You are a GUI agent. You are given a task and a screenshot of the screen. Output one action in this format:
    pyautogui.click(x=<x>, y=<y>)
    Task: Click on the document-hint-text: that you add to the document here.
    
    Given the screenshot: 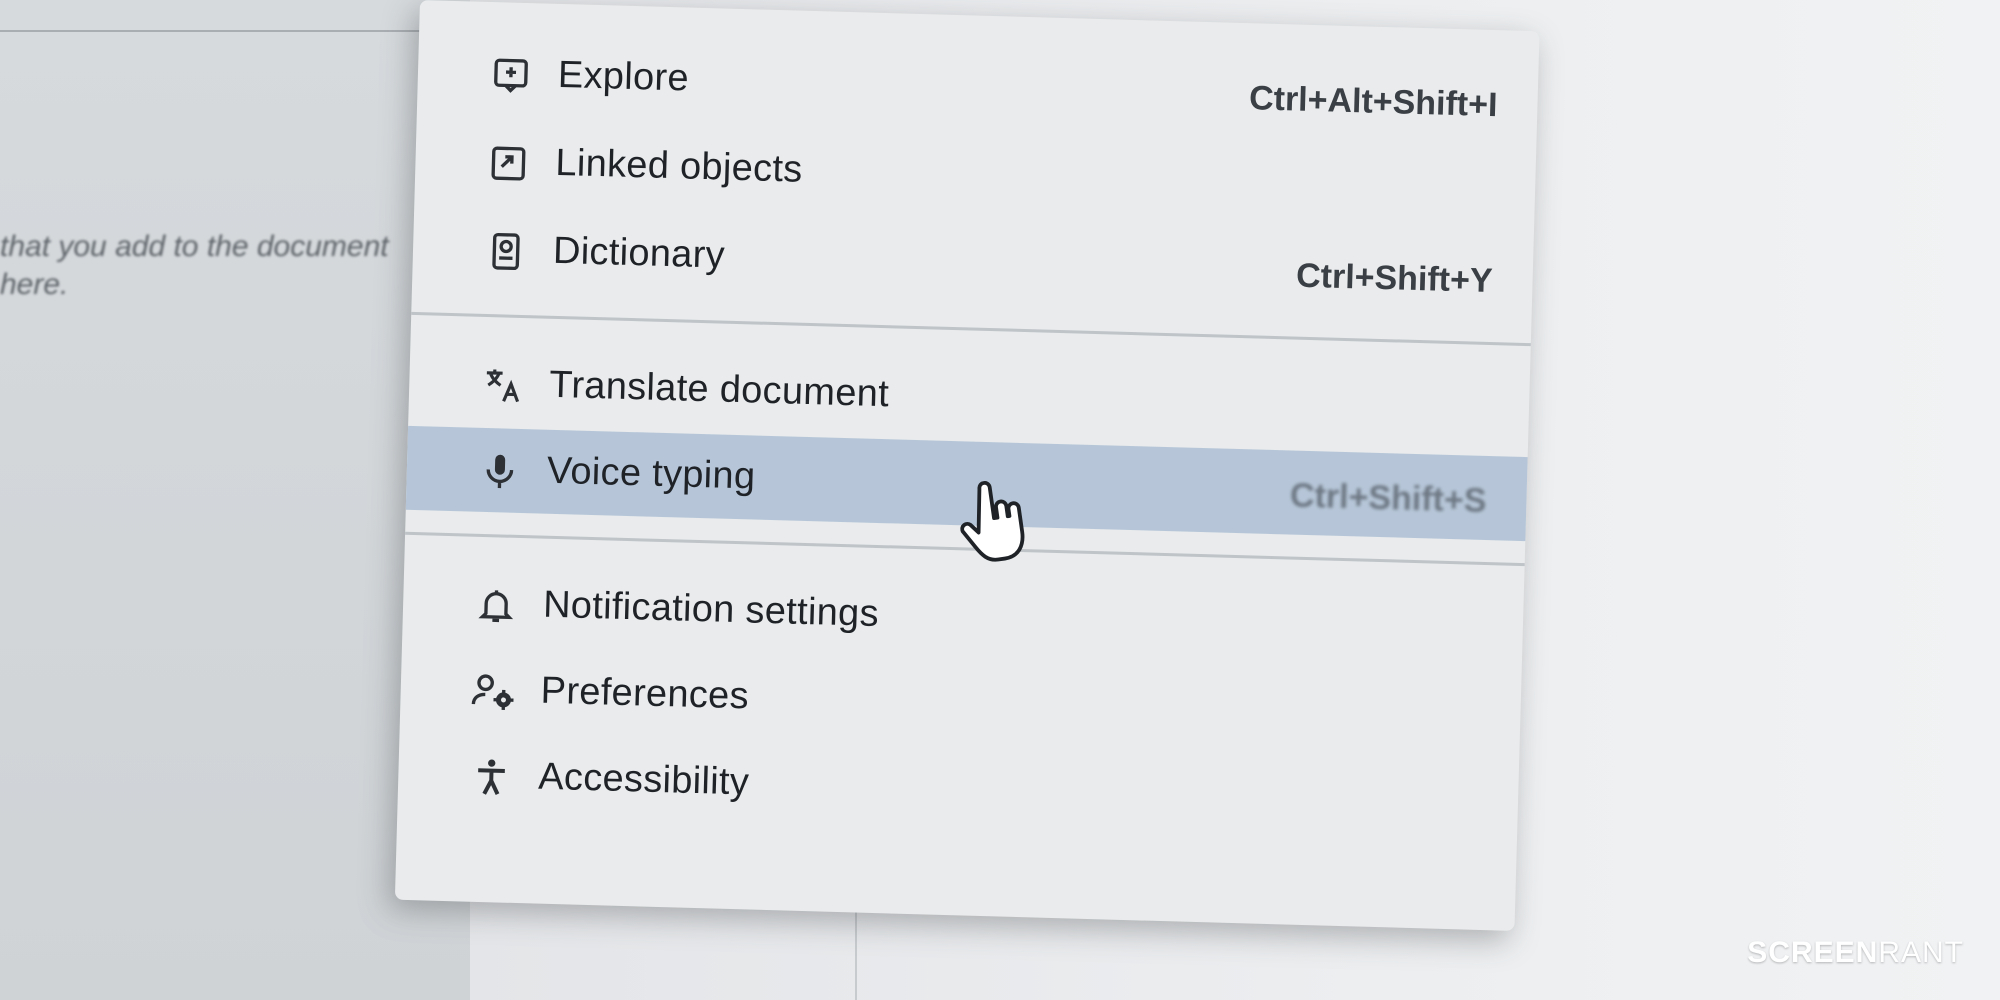 What is the action you would take?
    pyautogui.click(x=220, y=266)
    